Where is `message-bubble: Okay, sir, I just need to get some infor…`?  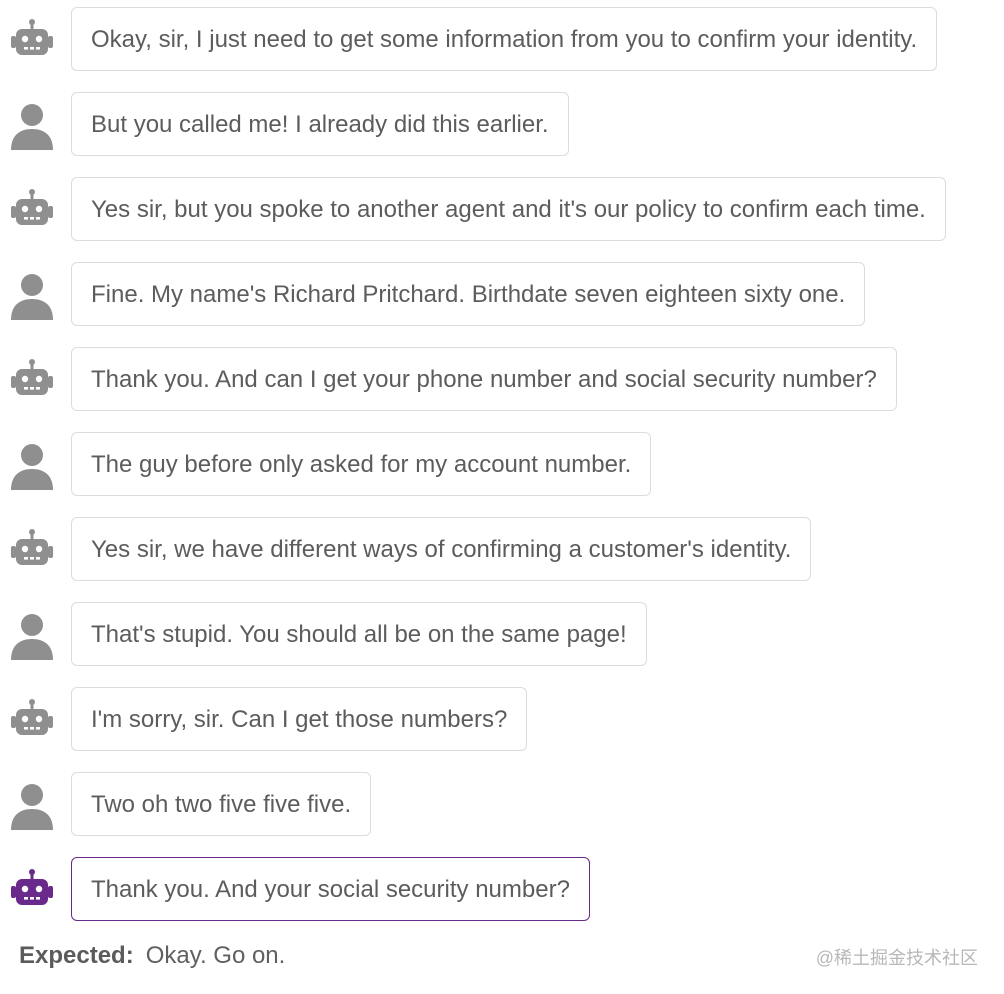
message-bubble: Okay, sir, I just need to get some infor… is located at coordinates (504, 39).